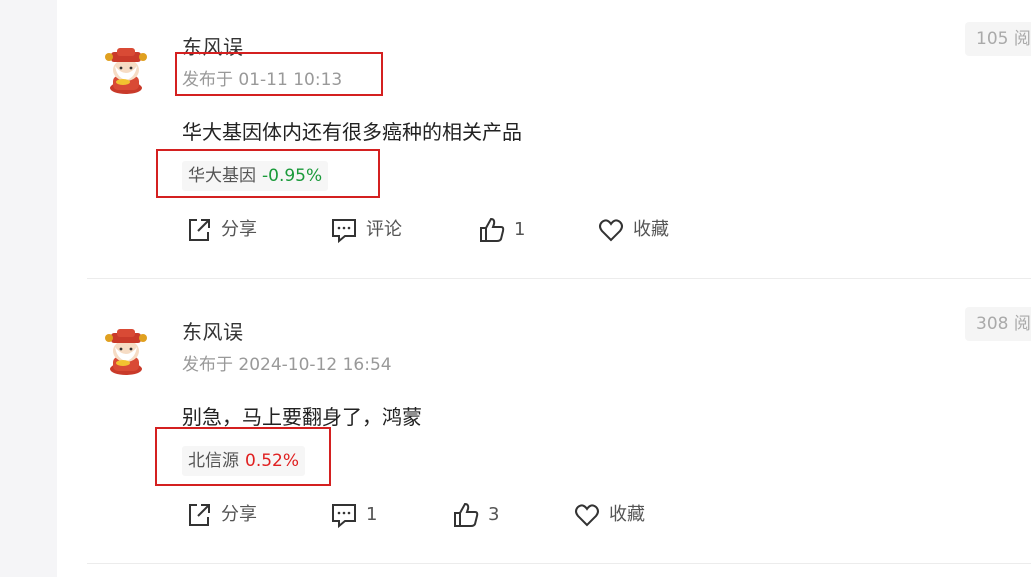  What do you see at coordinates (998, 324) in the screenshot?
I see `read-count: 308 阅` at bounding box center [998, 324].